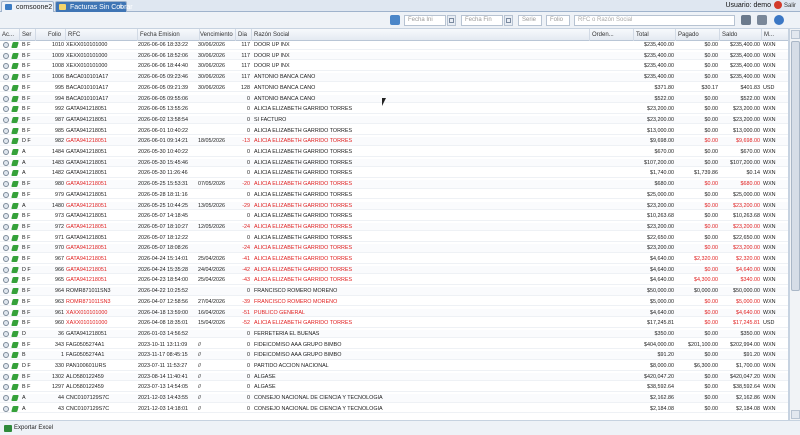  Describe the element at coordinates (698, 35) in the screenshot. I see `col-pagado: Pagado` at that location.